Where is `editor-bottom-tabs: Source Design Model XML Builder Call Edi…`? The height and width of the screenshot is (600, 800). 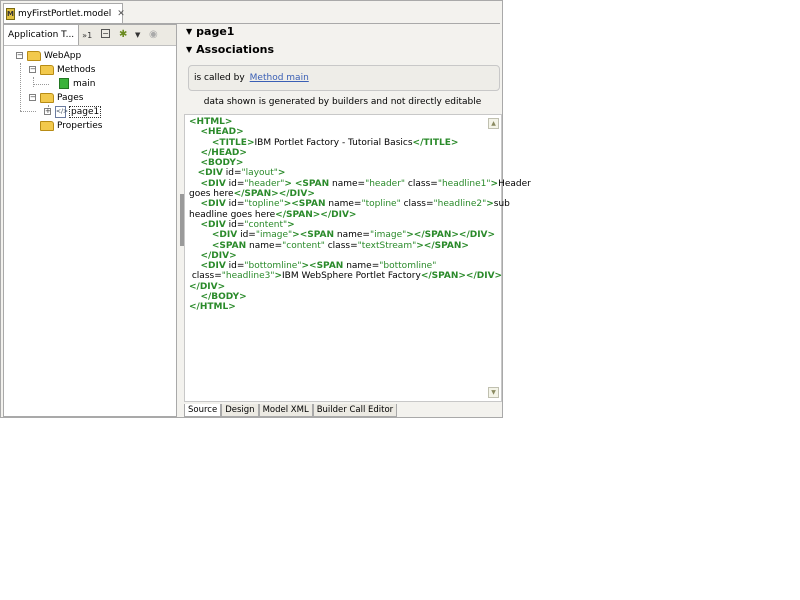 editor-bottom-tabs: Source Design Model XML Builder Call Edi… is located at coordinates (291, 410).